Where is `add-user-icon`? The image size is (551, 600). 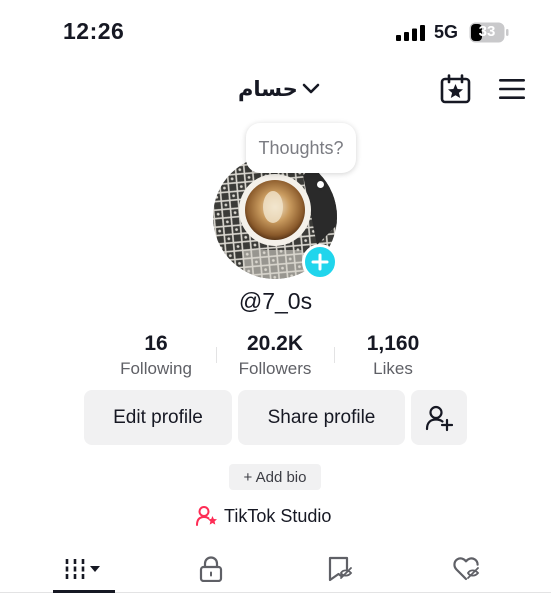
add-user-icon is located at coordinates (439, 418).